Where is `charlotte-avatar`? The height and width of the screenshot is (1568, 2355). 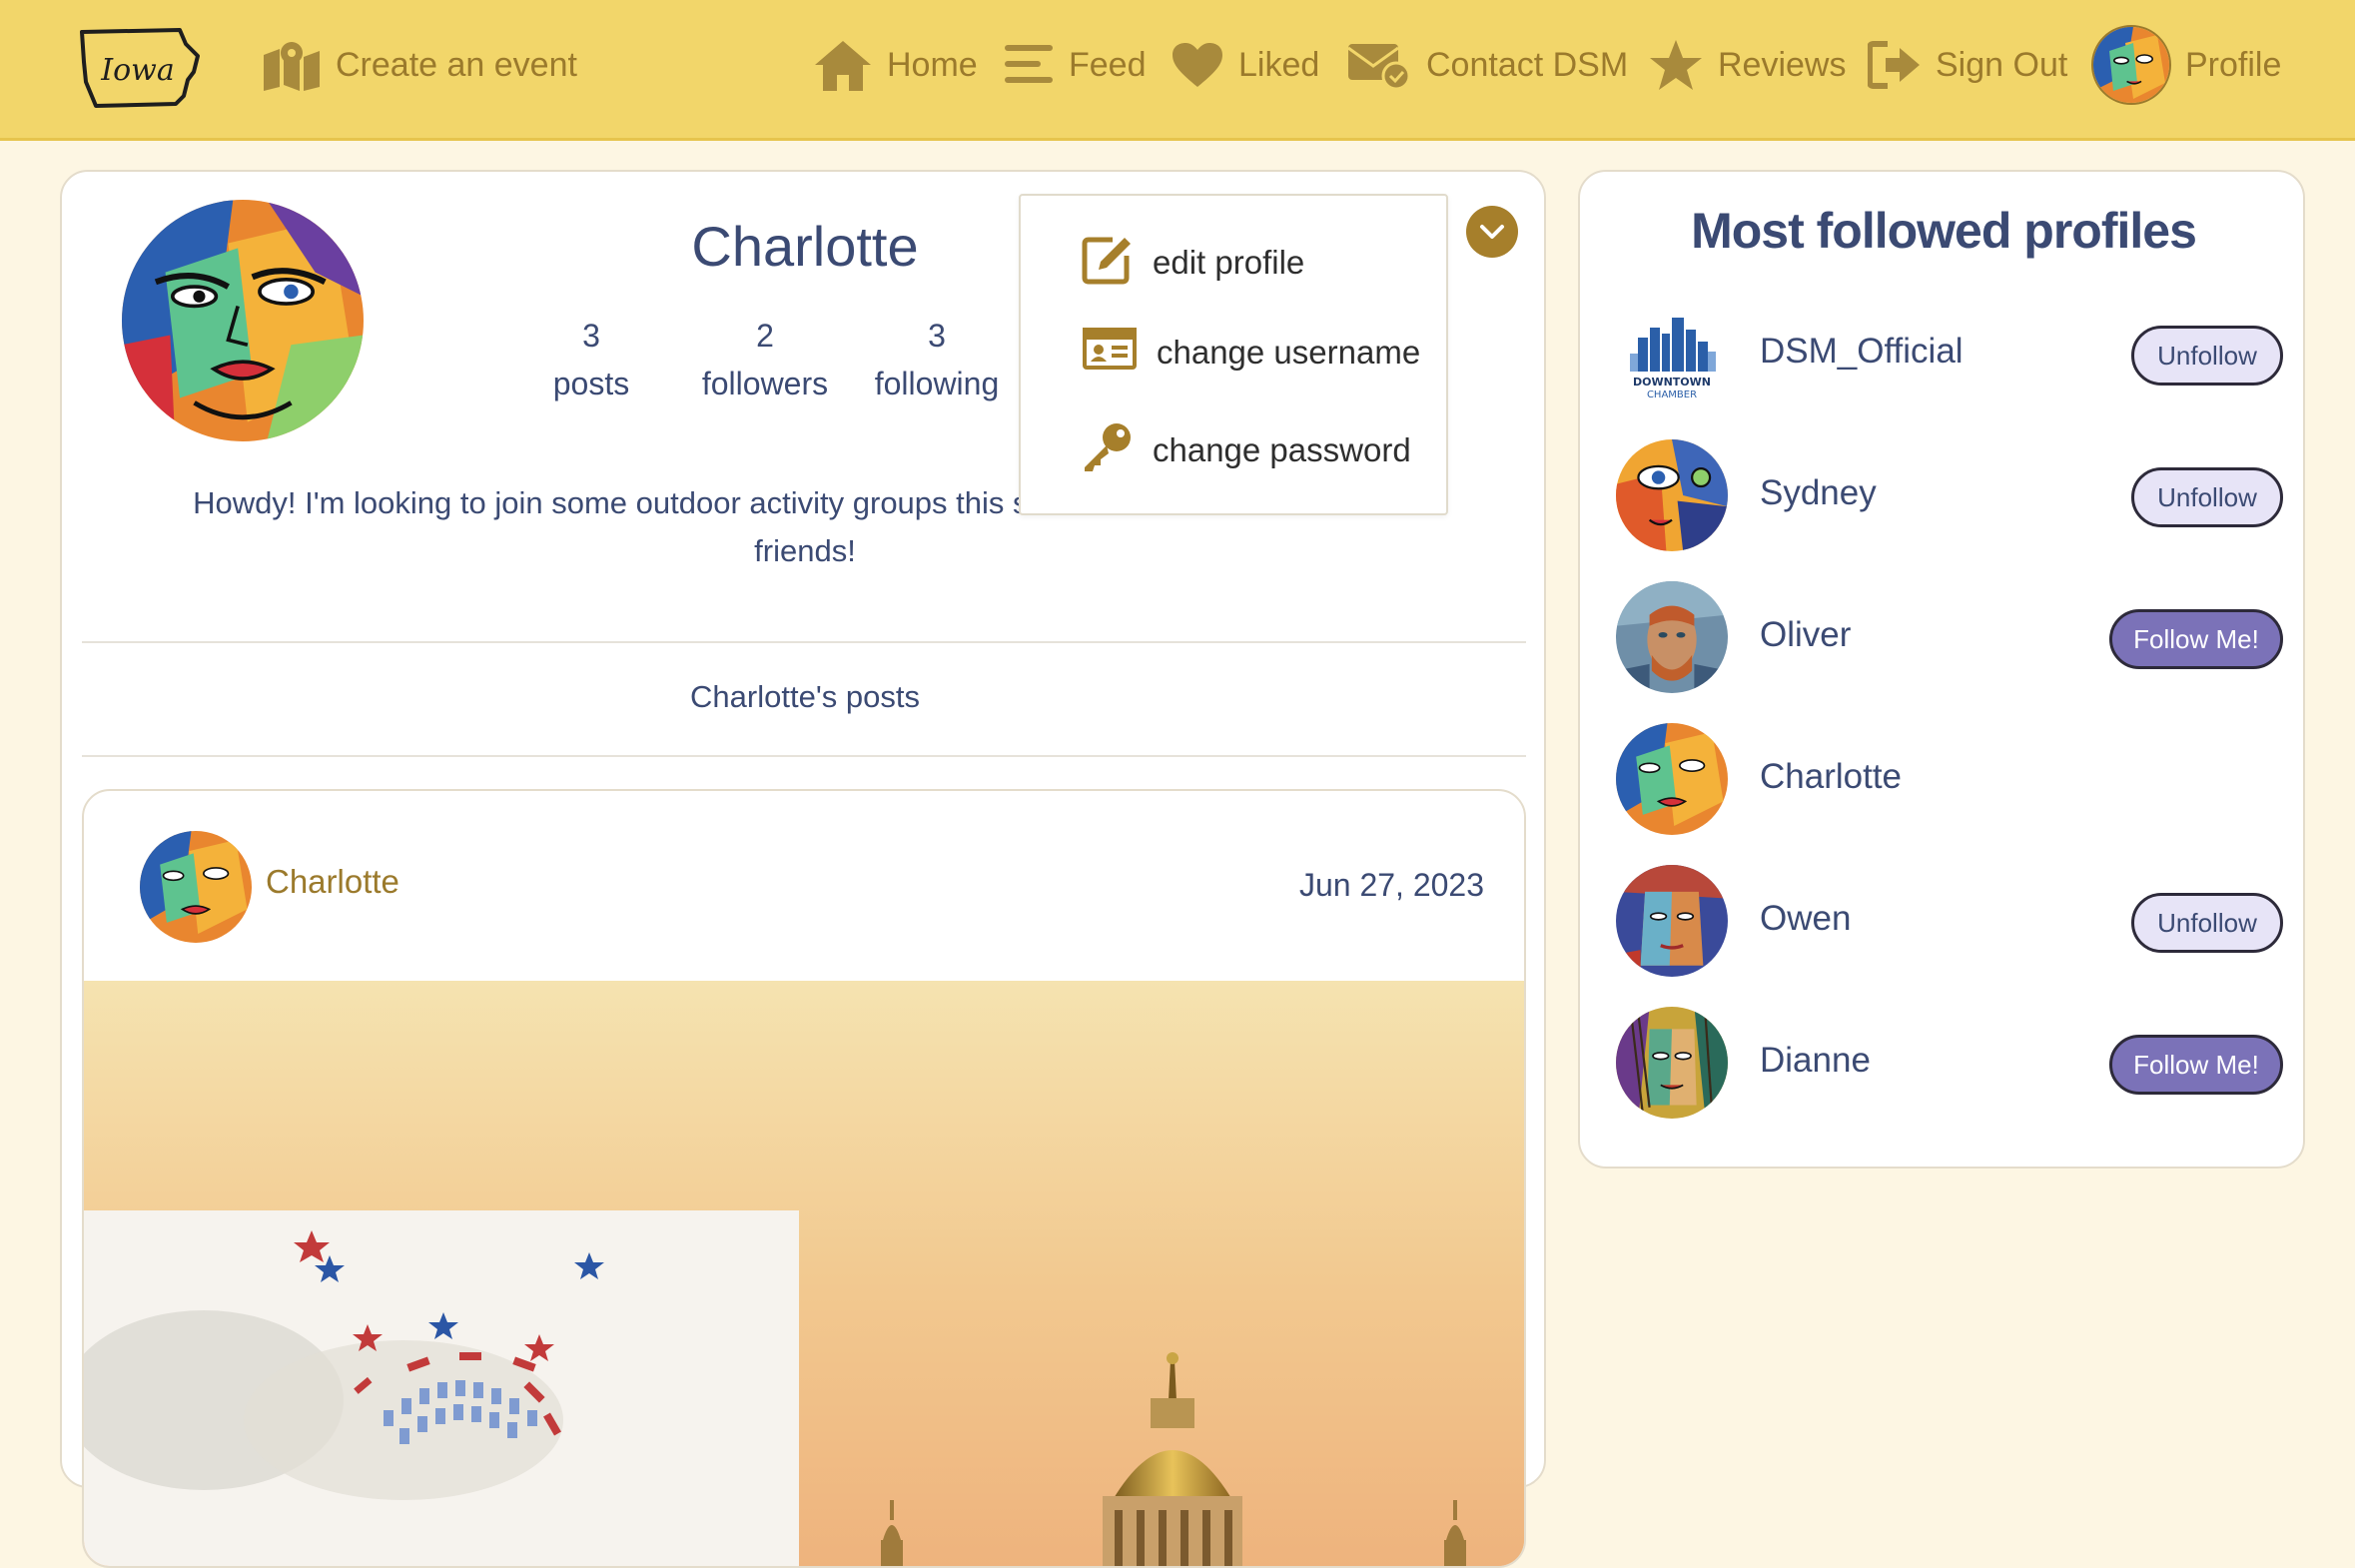
charlotte-avatar is located at coordinates (1672, 779).